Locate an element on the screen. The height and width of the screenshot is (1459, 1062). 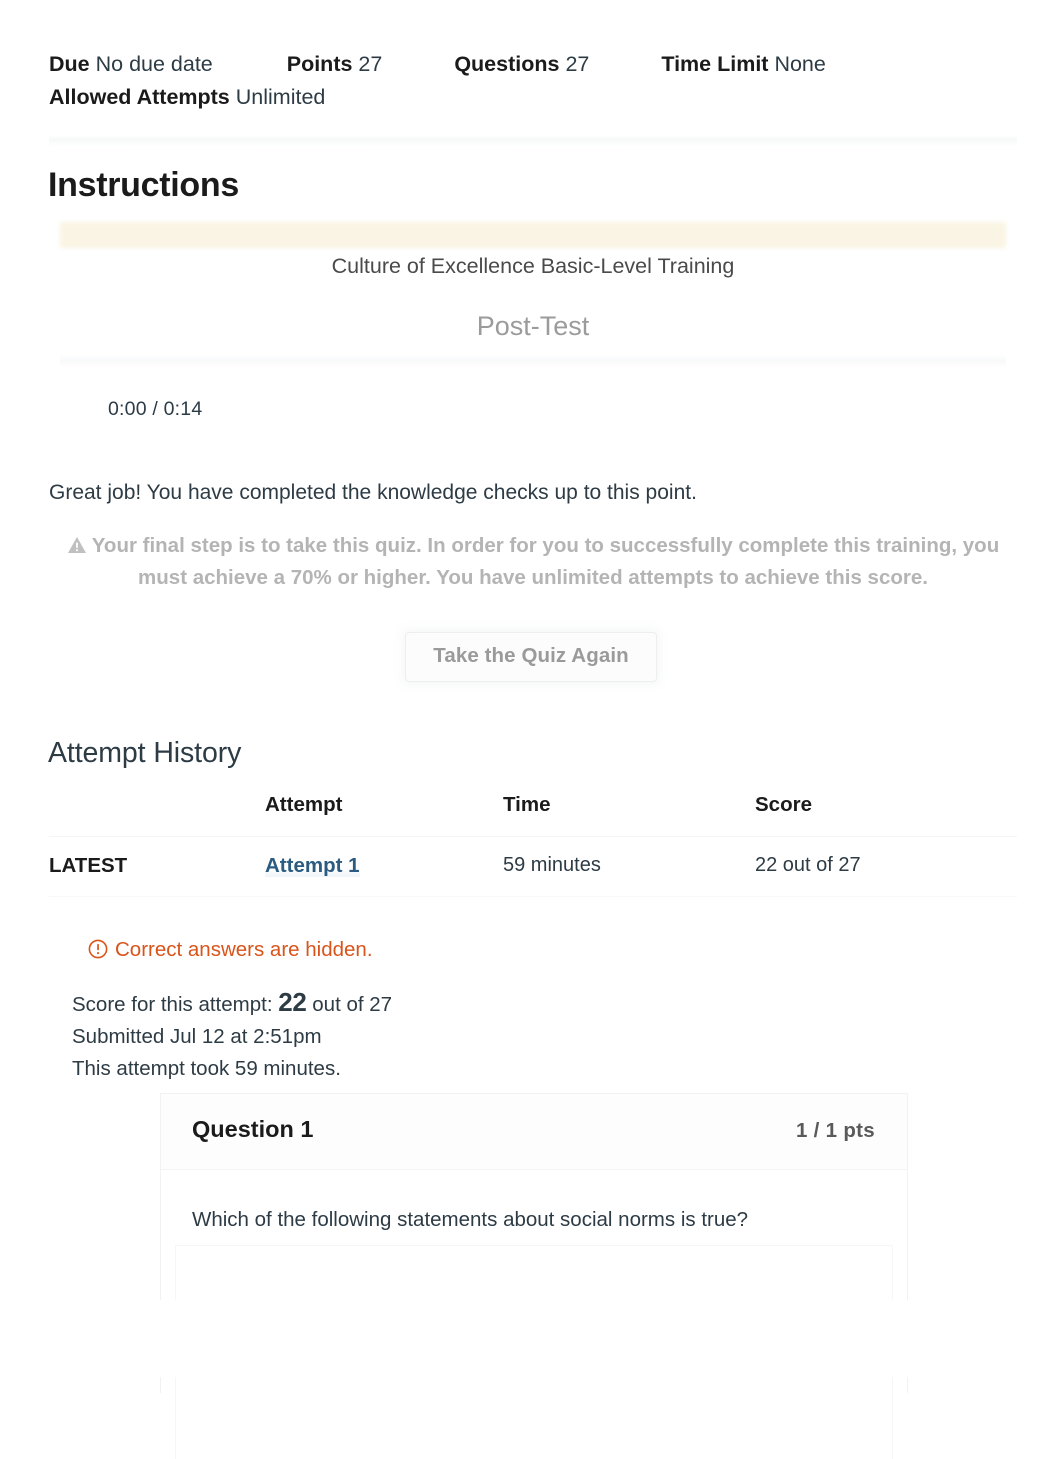
row-attempt-cell: Attempt 1 is located at coordinates (384, 866).